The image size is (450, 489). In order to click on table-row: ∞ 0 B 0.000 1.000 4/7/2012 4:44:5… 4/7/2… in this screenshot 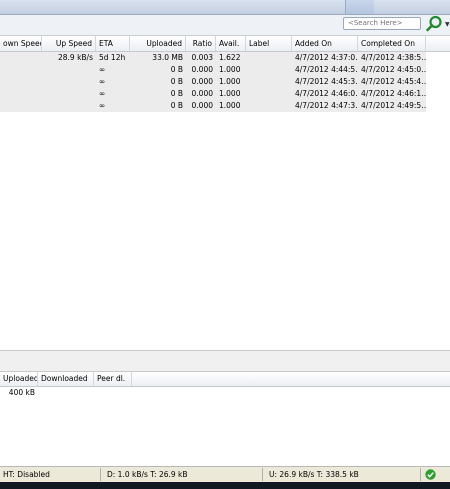, I will do `click(213, 70)`.